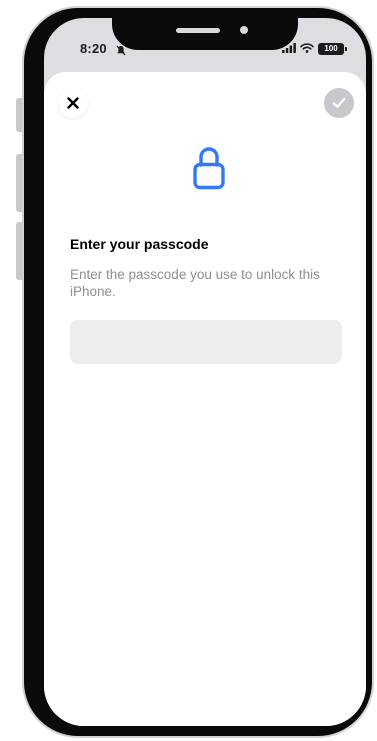  I want to click on checkmark-icon, so click(339, 103).